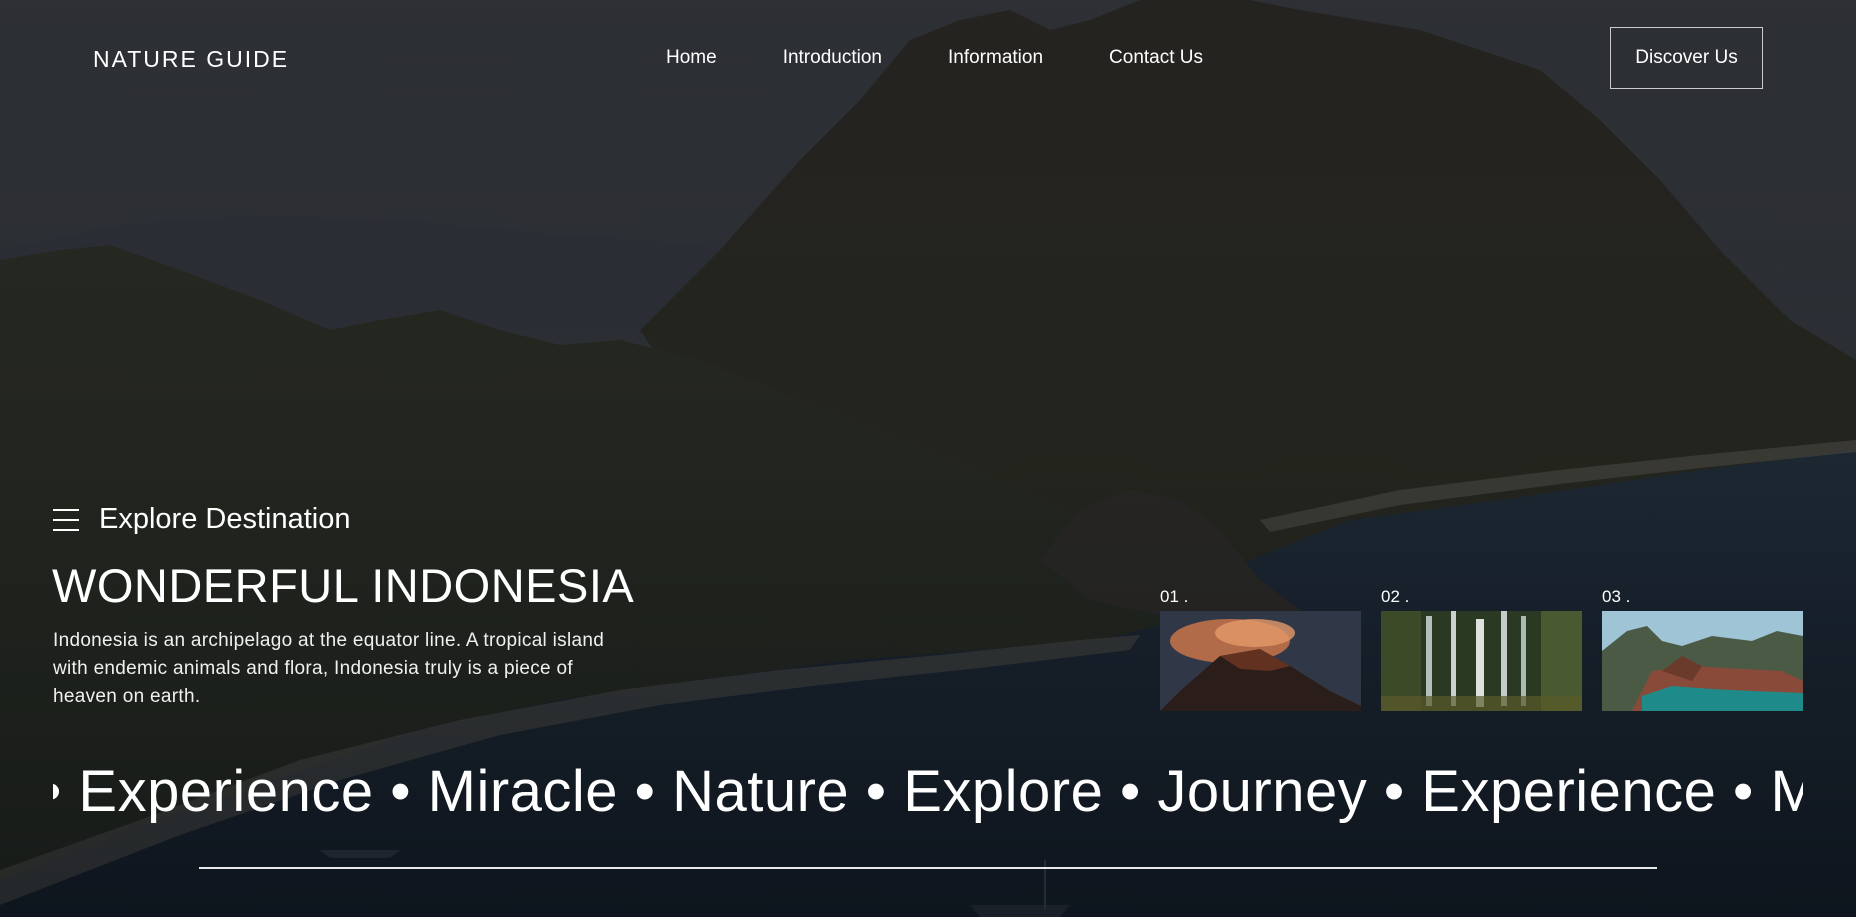  I want to click on nav-home: Home, so click(691, 58).